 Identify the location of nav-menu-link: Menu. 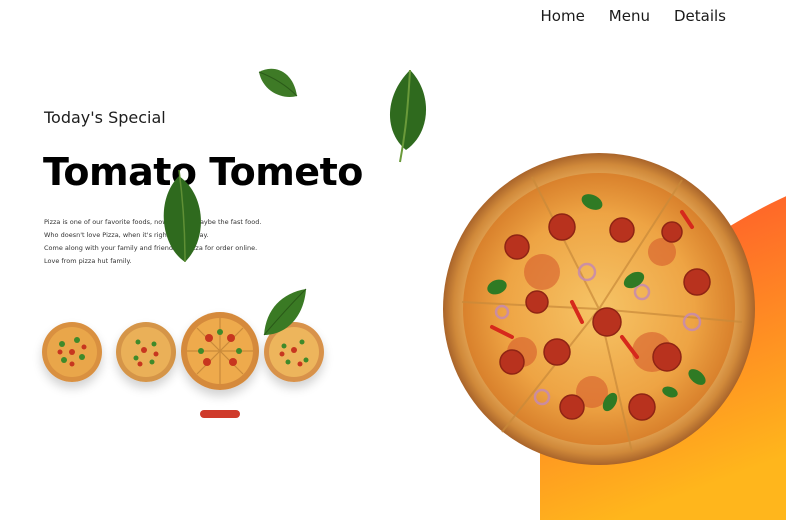
(629, 16).